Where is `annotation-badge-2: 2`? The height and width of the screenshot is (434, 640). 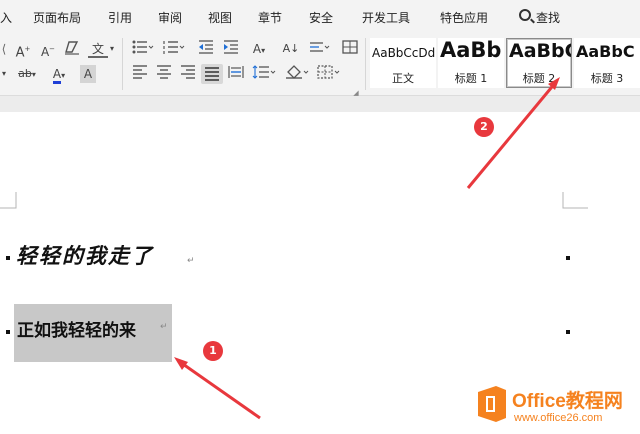 annotation-badge-2: 2 is located at coordinates (484, 127).